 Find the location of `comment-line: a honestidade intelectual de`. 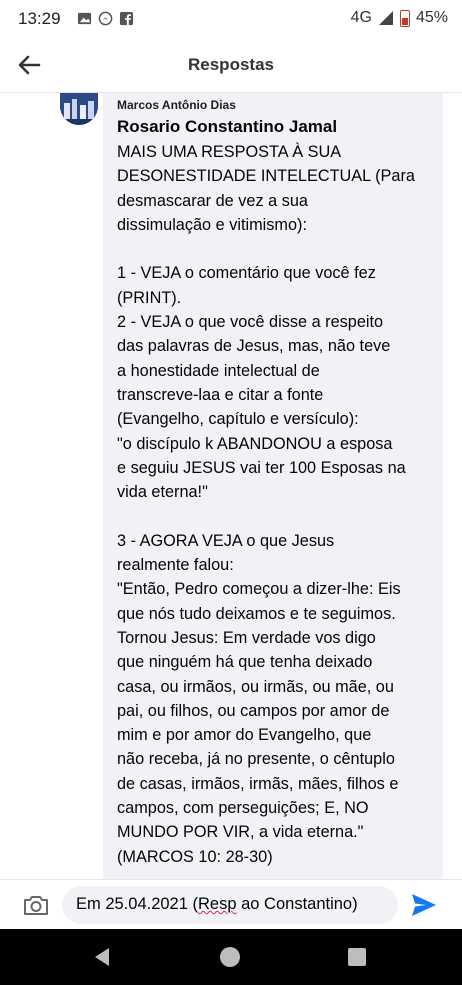

comment-line: a honestidade intelectual de is located at coordinates (218, 370).